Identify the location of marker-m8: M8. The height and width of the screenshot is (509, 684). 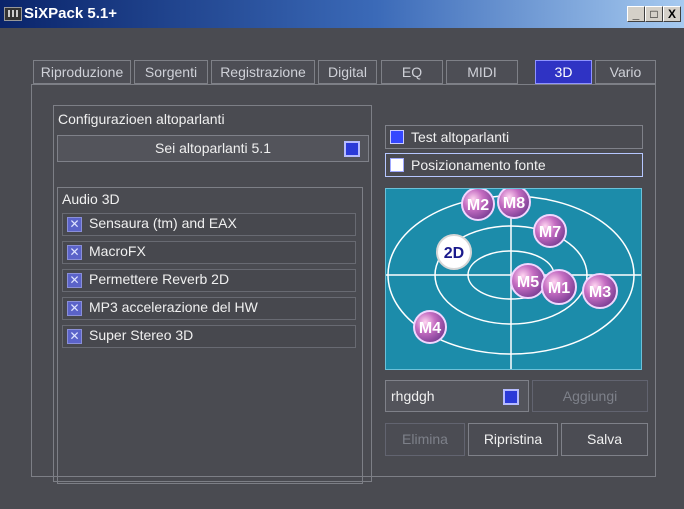
(514, 204).